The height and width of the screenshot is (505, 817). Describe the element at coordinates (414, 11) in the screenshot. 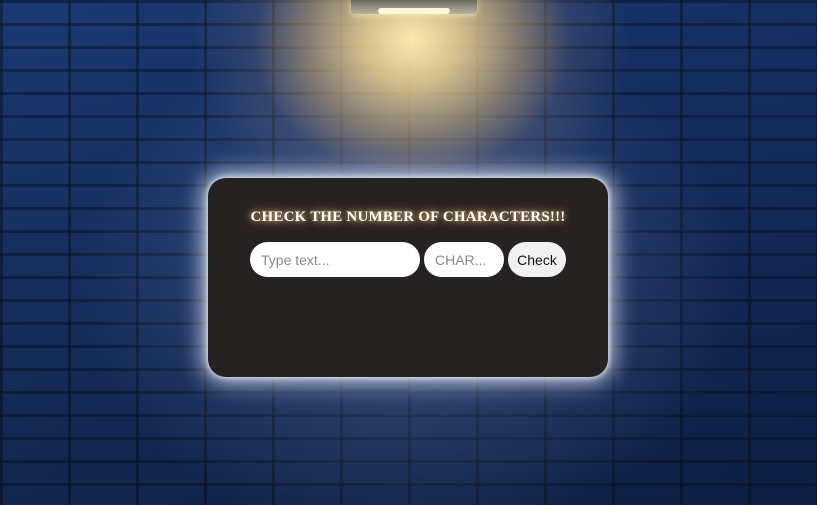

I see `lamp-light` at that location.